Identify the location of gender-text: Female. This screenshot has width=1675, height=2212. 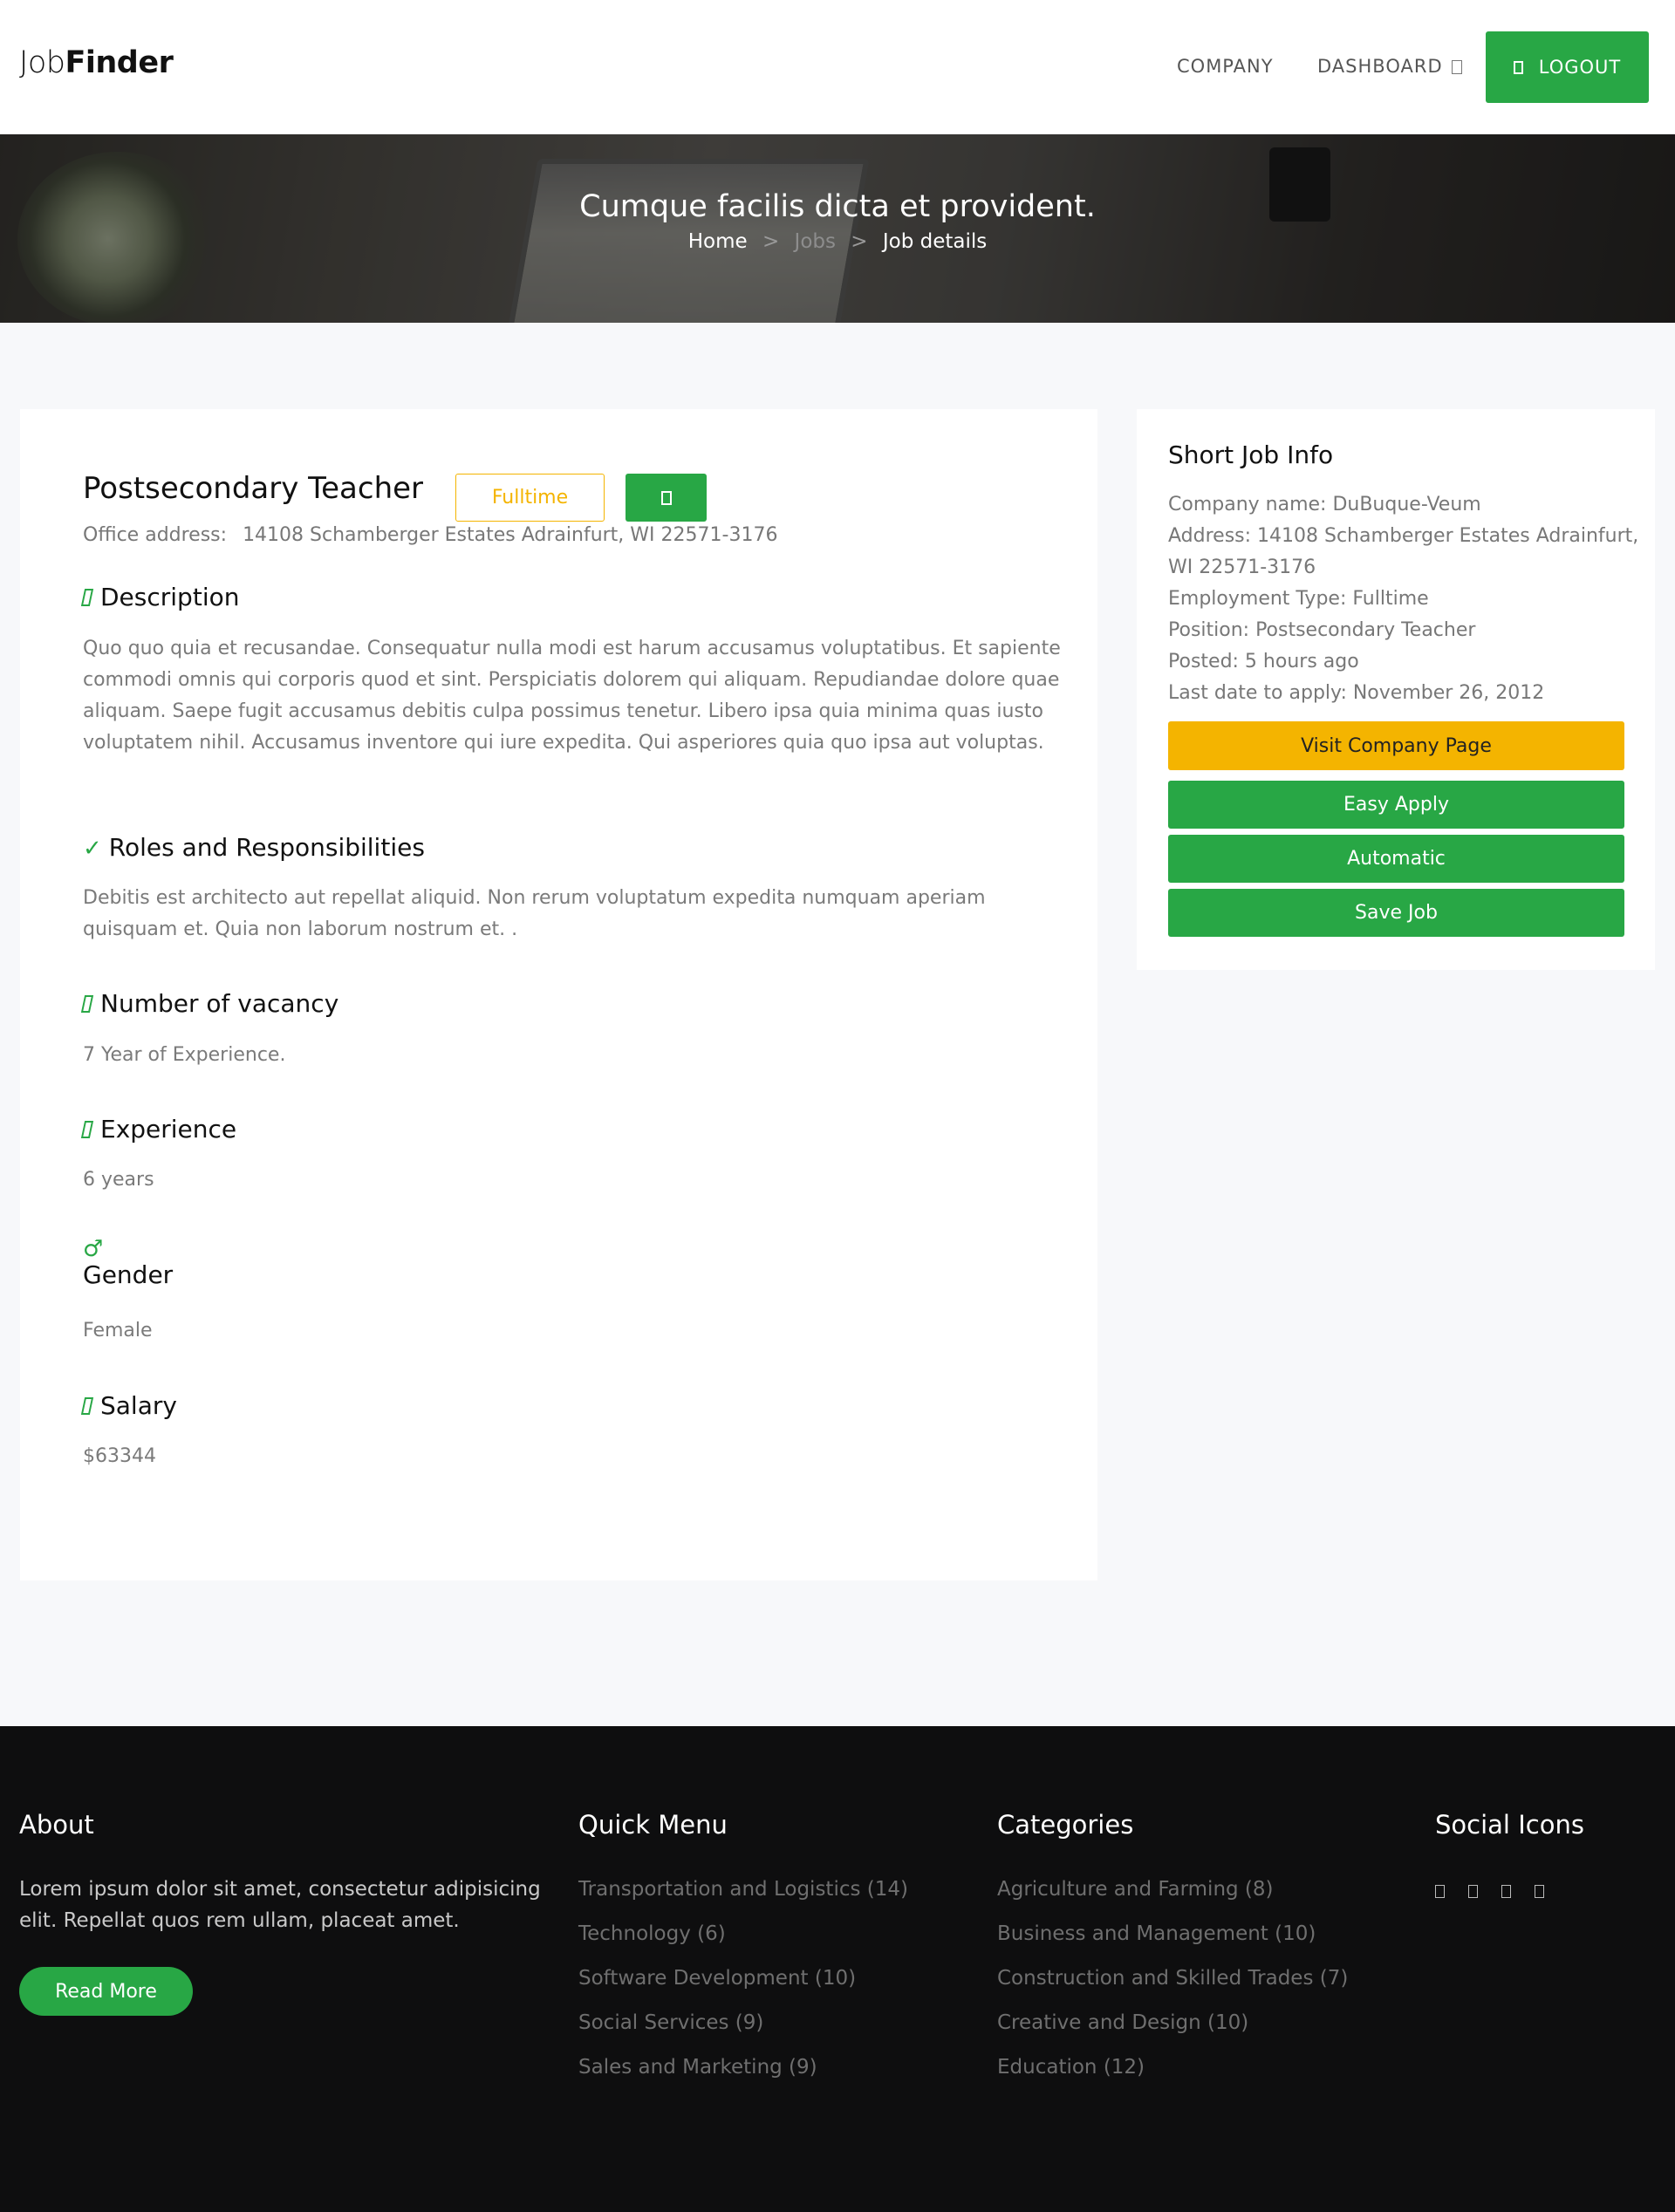
(118, 1331).